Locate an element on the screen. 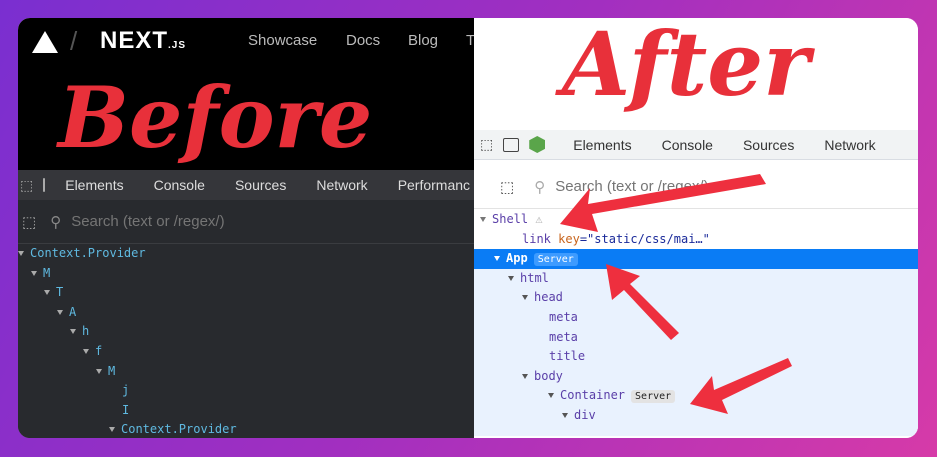 The image size is (937, 457). device-toggle-icon is located at coordinates (44, 185).